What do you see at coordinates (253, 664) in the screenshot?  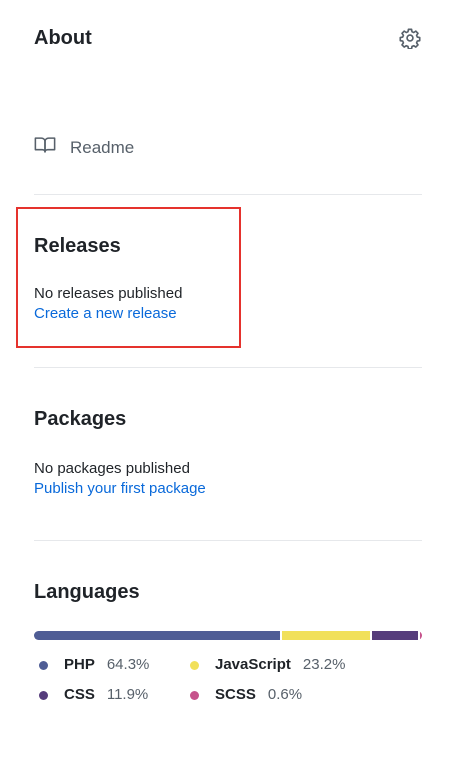 I see `language-name: JavaScript` at bounding box center [253, 664].